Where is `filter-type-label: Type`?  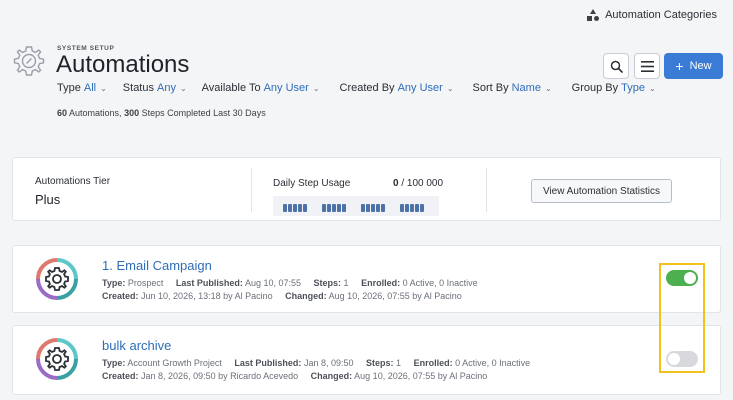 filter-type-label: Type is located at coordinates (69, 88).